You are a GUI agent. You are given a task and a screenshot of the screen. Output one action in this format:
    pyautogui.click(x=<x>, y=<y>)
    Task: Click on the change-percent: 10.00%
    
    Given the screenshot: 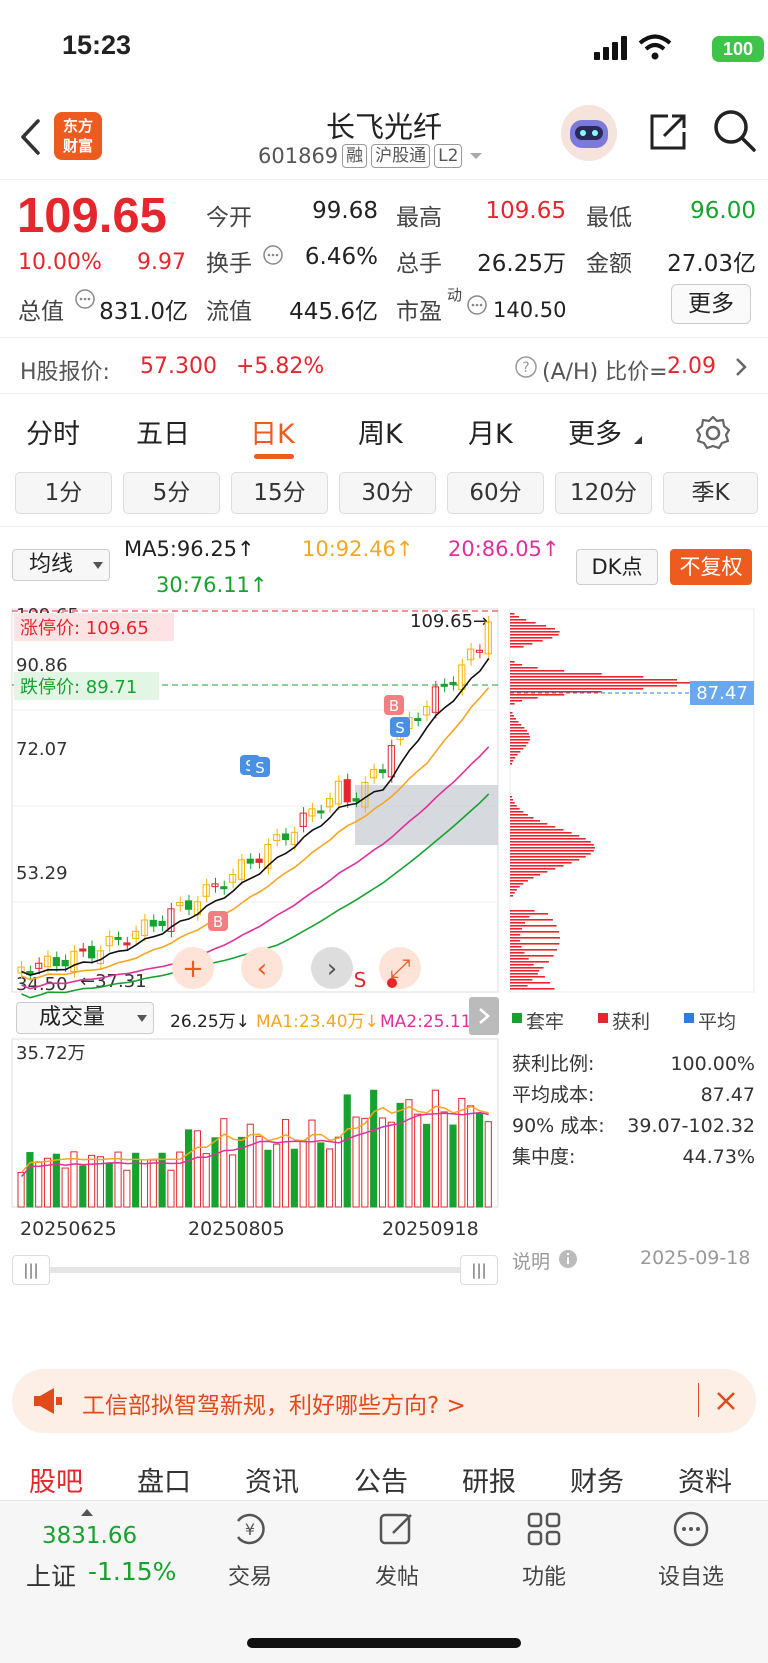 What is the action you would take?
    pyautogui.click(x=60, y=262)
    